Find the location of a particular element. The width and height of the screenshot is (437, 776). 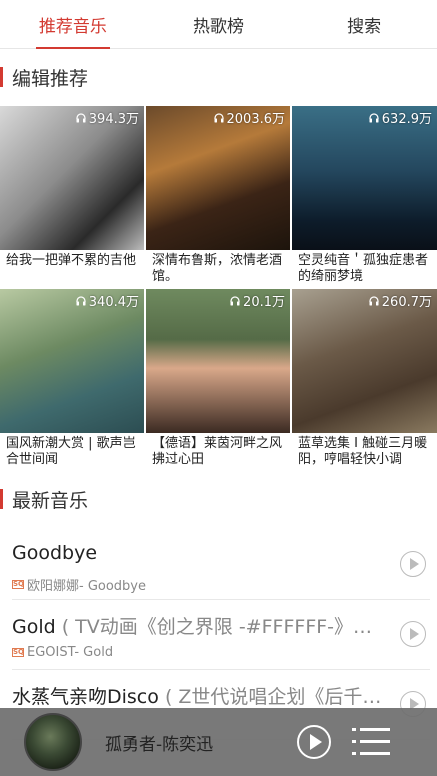

song-artist: EGOIST- Gold is located at coordinates (70, 652).